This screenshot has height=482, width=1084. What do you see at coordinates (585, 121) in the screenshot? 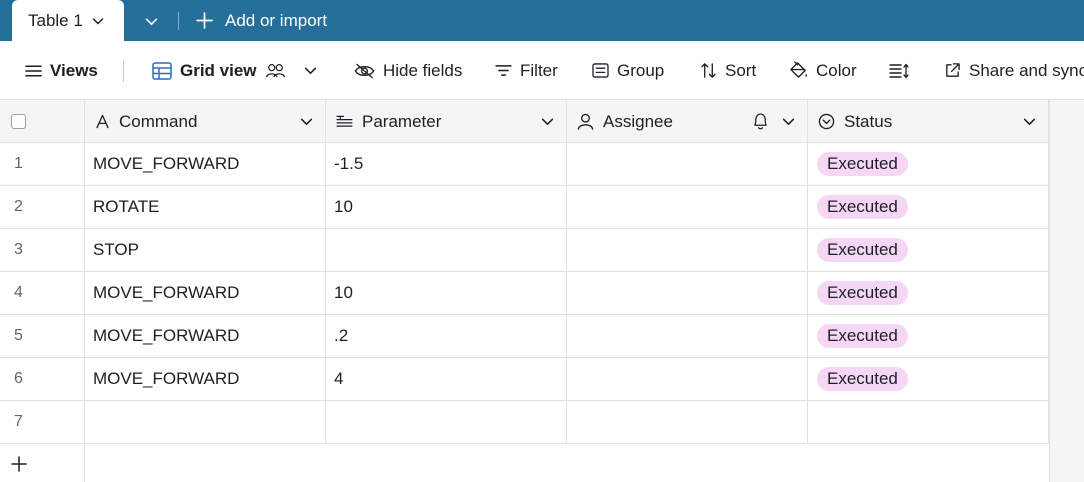
I see `user-icon` at bounding box center [585, 121].